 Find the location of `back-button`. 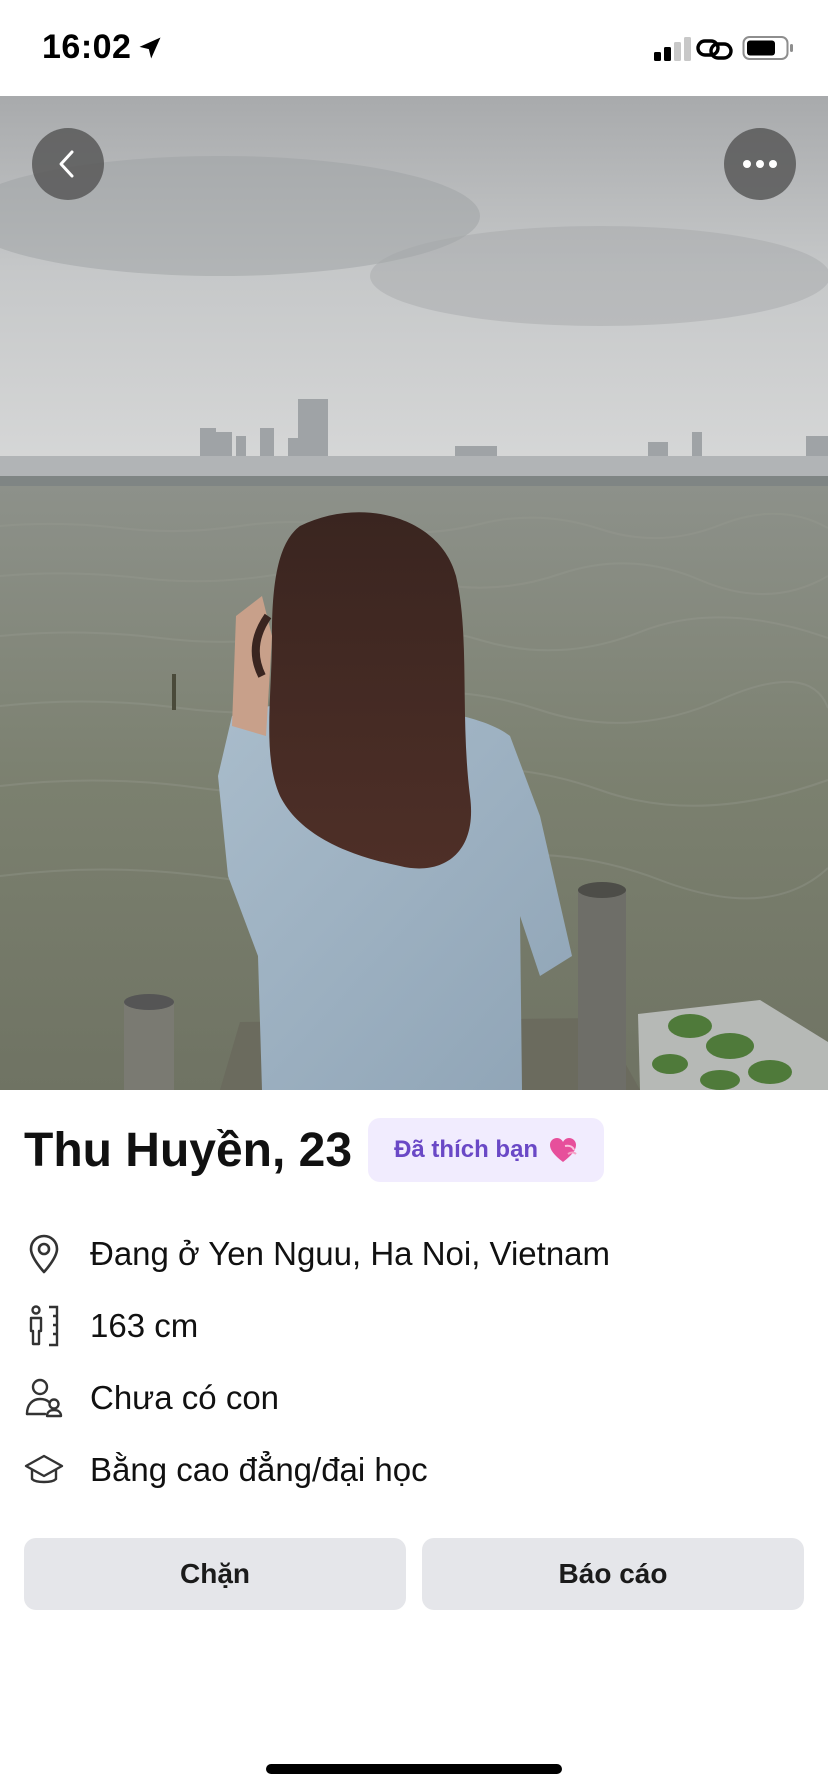

back-button is located at coordinates (68, 164).